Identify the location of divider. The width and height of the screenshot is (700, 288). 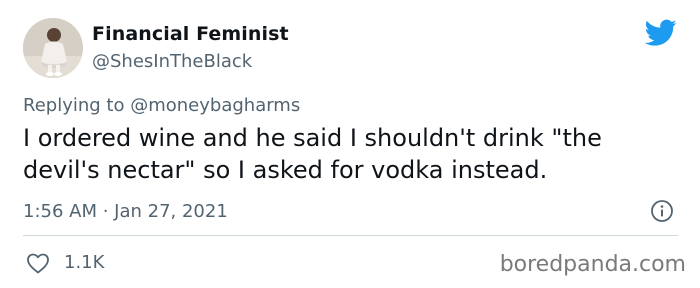
(350, 235).